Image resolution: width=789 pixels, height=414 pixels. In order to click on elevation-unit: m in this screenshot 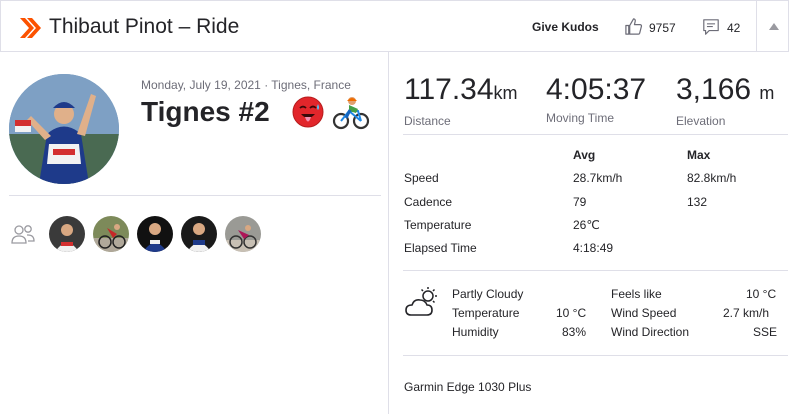, I will do `click(767, 93)`.